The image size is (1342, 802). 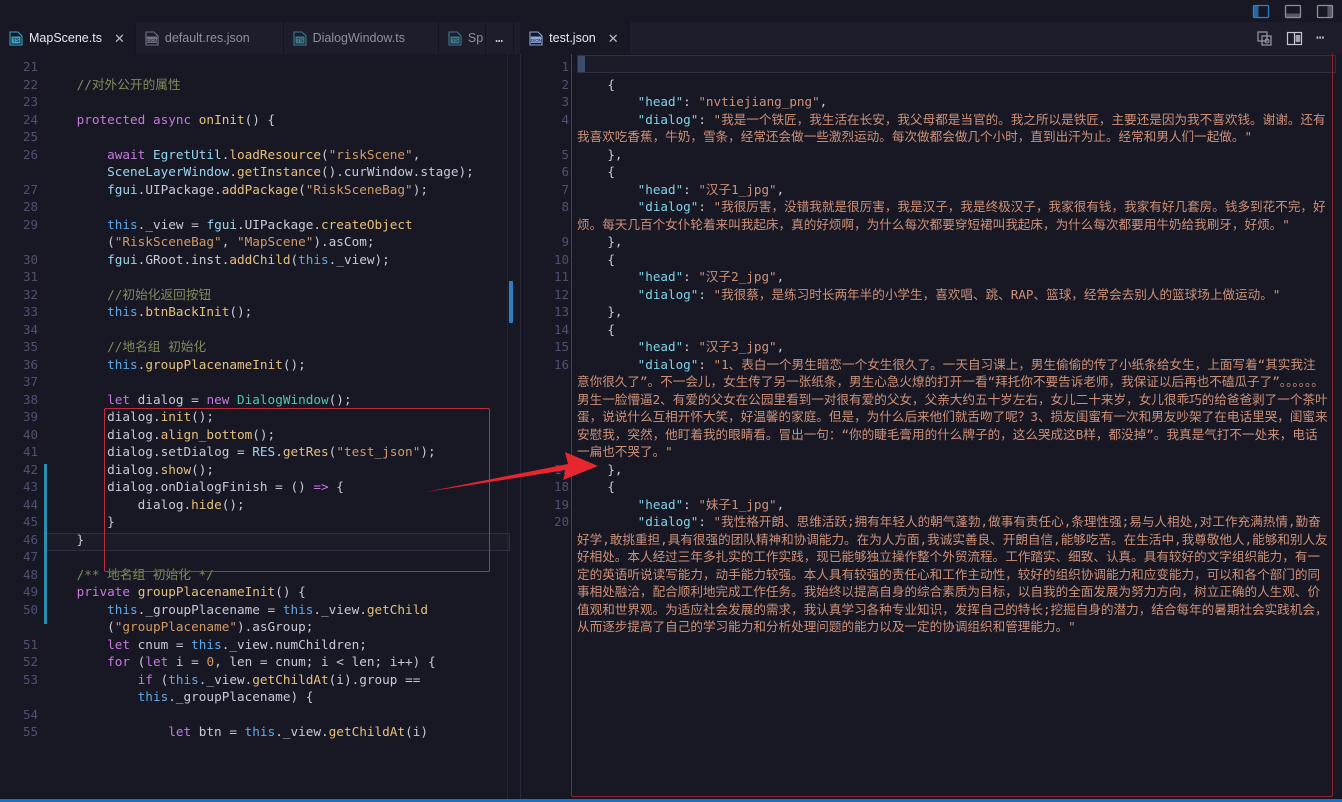 What do you see at coordinates (283, 680) in the screenshot?
I see `code-line: if (this._view.getChildAt(i).group ==` at bounding box center [283, 680].